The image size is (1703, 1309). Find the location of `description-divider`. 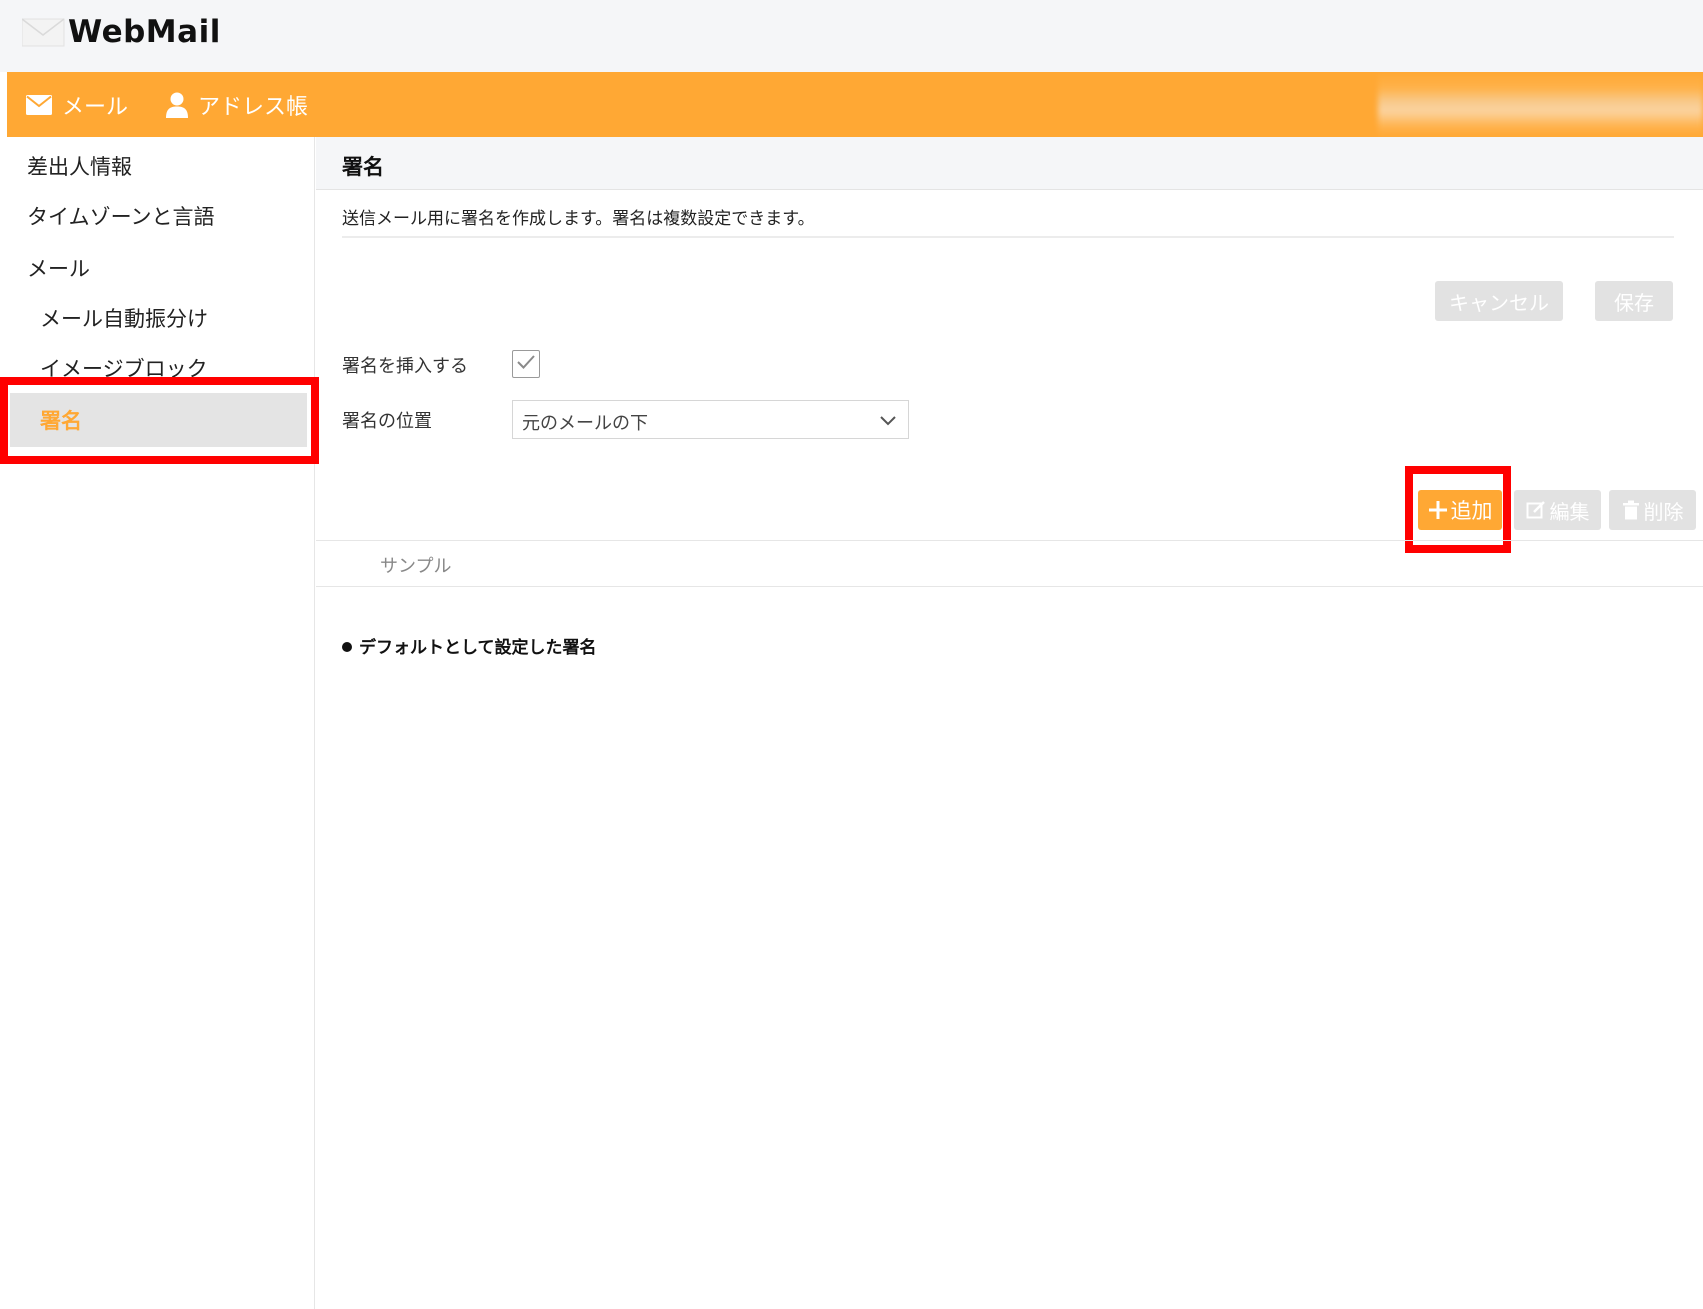

description-divider is located at coordinates (1008, 237).